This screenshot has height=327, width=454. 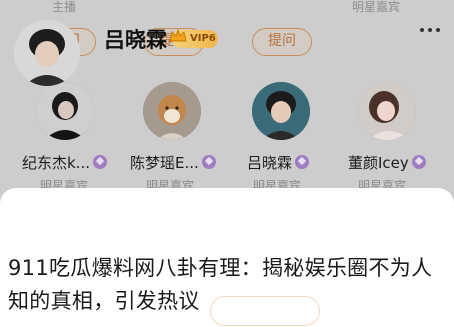 What do you see at coordinates (64, 7) in the screenshot?
I see `host-label: 主播` at bounding box center [64, 7].